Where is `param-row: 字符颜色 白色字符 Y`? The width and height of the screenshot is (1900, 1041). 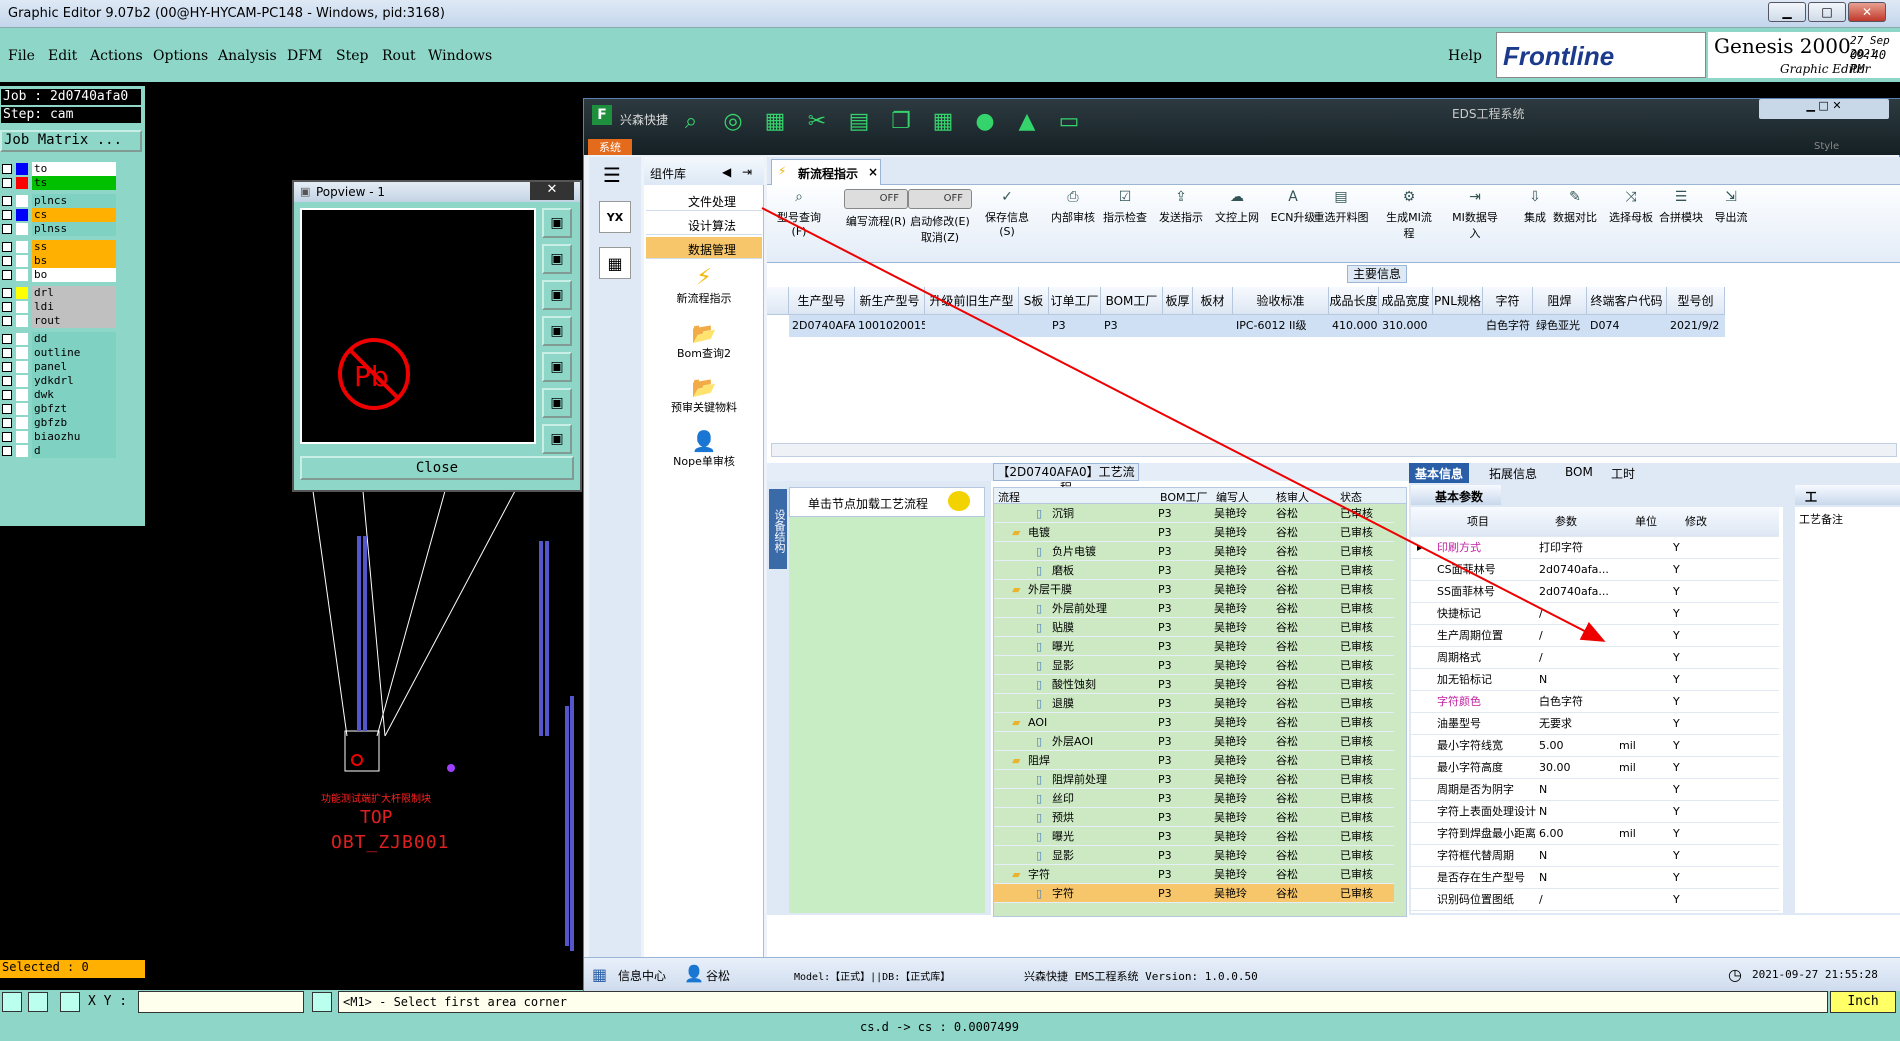 param-row: 字符颜色 白色字符 Y is located at coordinates (1595, 702).